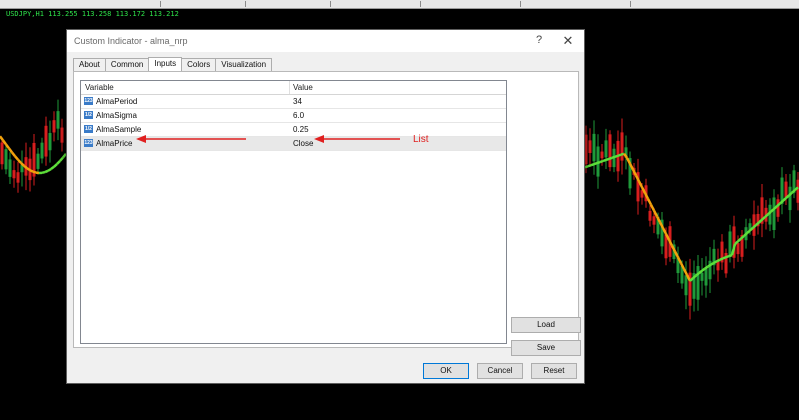 The height and width of the screenshot is (420, 799). I want to click on annotation-label: List, so click(421, 139).